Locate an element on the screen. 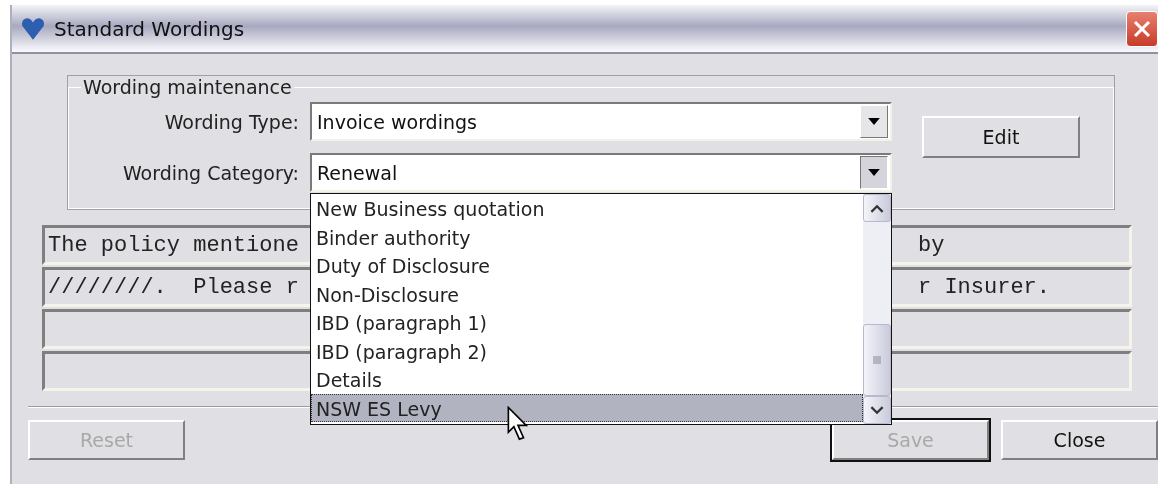  window-title: Standard Wordings is located at coordinates (149, 28).